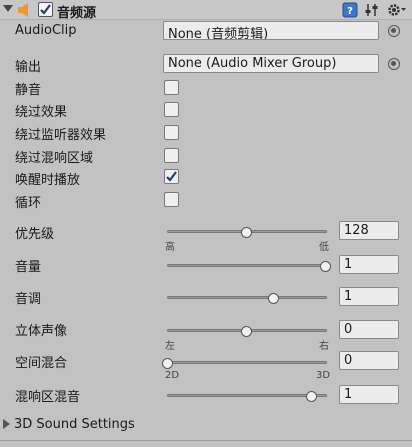 This screenshot has width=412, height=447. I want to click on loop-checkbox, so click(171, 199).